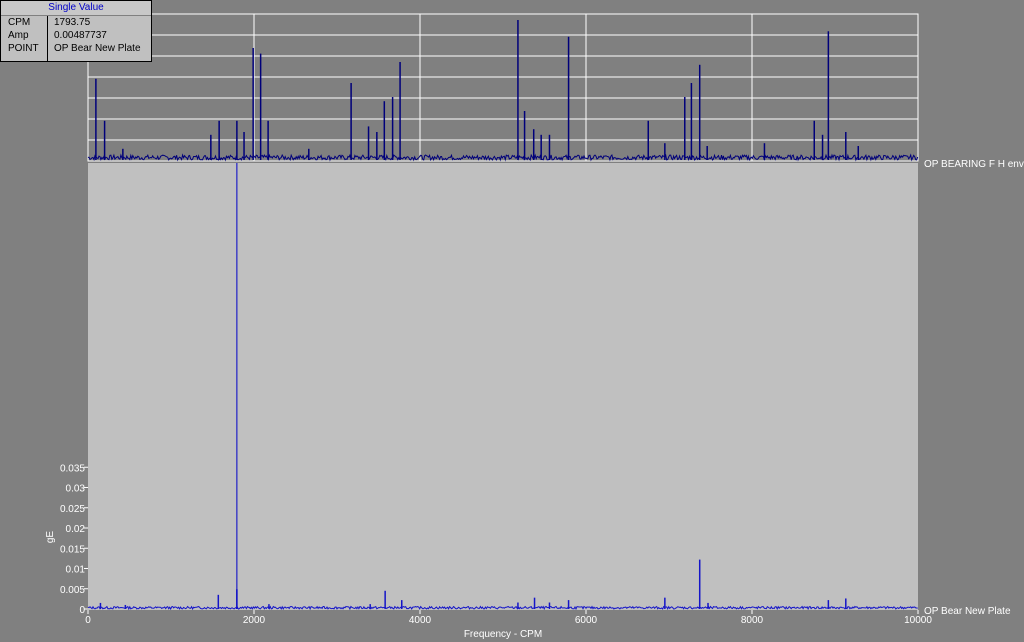  What do you see at coordinates (76, 570) in the screenshot?
I see `y-tick-label: 0.01` at bounding box center [76, 570].